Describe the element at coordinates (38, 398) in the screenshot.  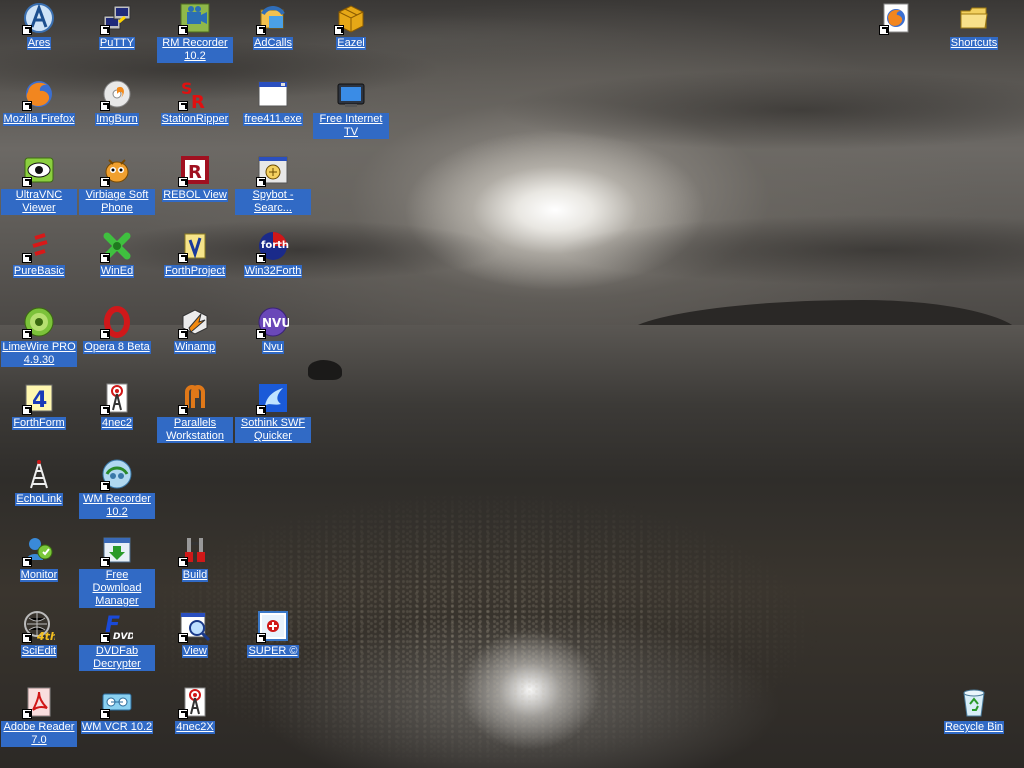
I see `forthform-icon: 4` at that location.